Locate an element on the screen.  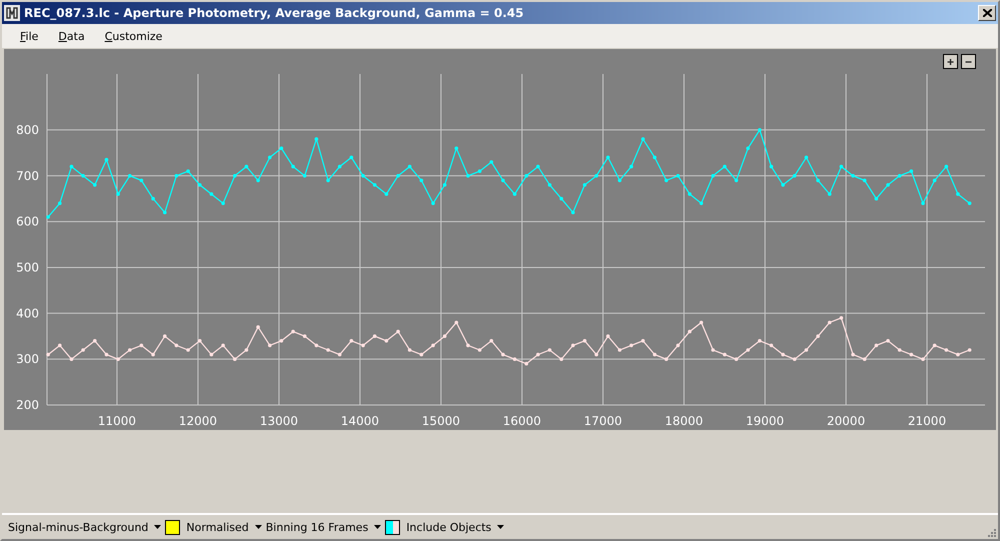
dropdown-label: Signal-minus-Background is located at coordinates (78, 527).